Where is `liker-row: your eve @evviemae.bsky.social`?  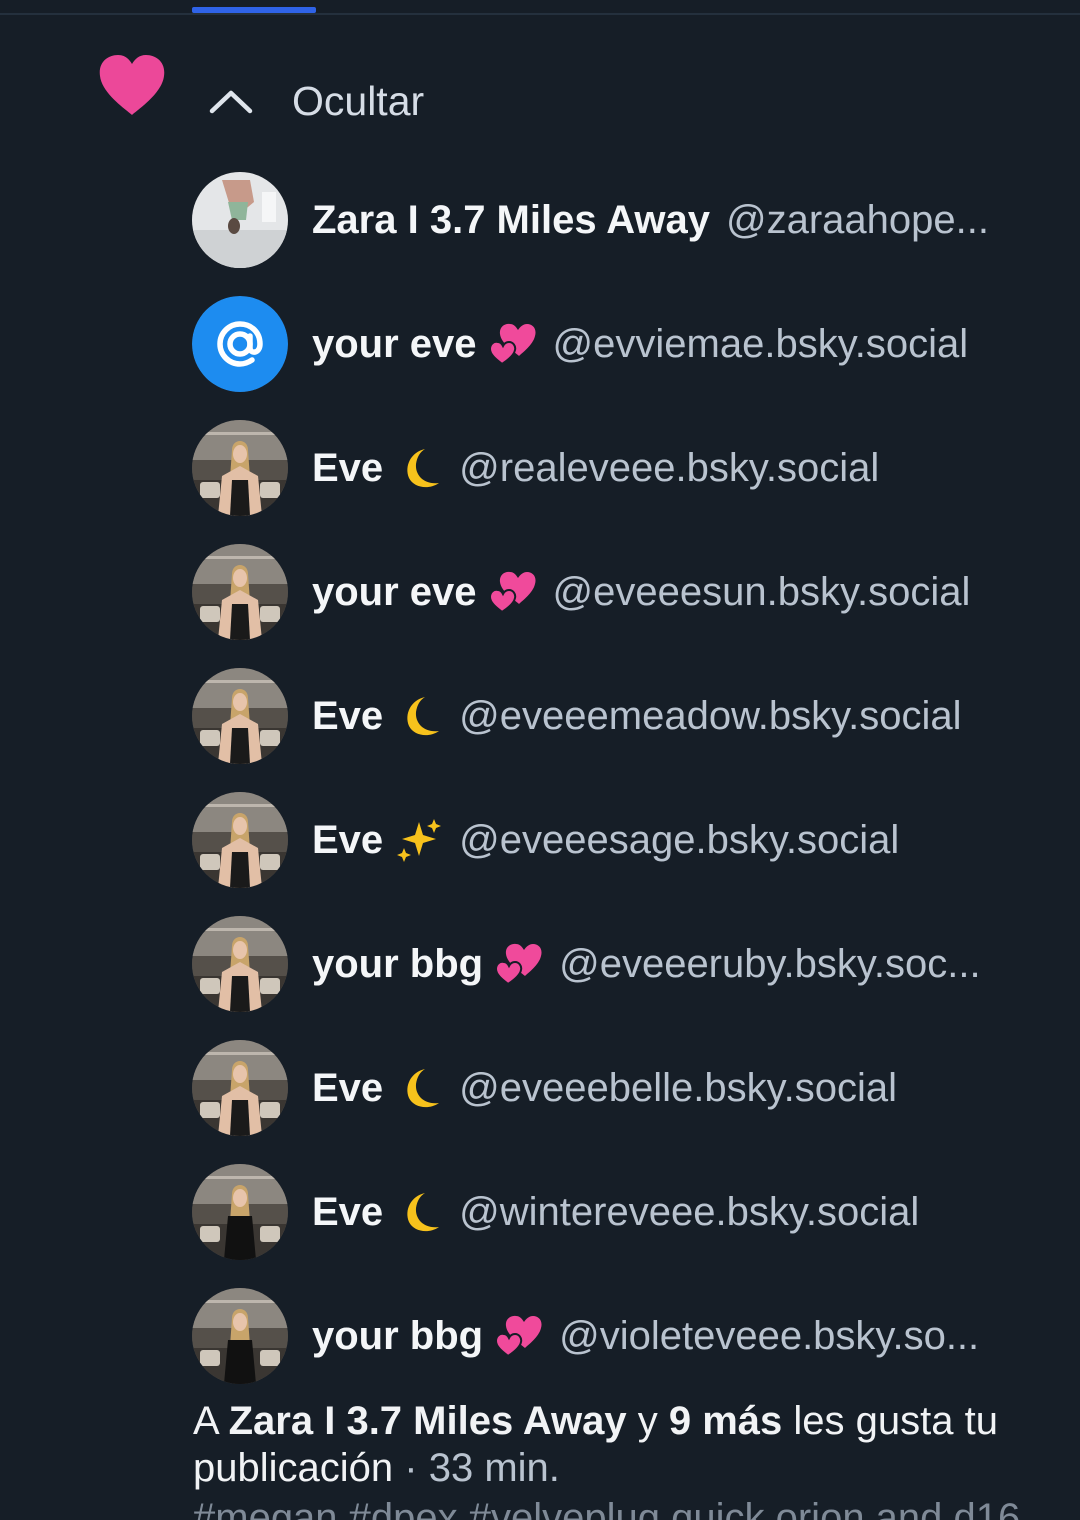
liker-row: your eve @evviemae.bsky.social is located at coordinates (622, 358).